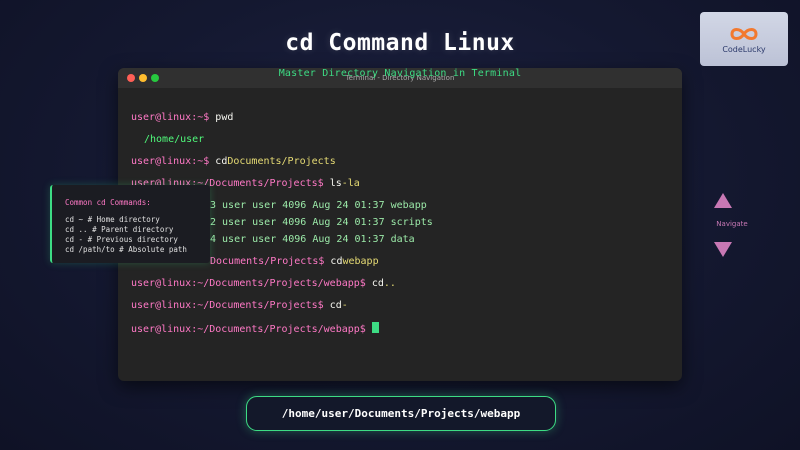  What do you see at coordinates (182, 117) in the screenshot?
I see `terminal-line: user@linux:~$ pwd` at bounding box center [182, 117].